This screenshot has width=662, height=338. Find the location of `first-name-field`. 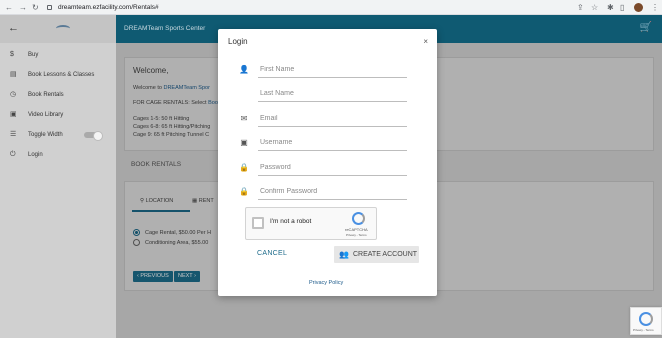

first-name-field is located at coordinates (332, 70).